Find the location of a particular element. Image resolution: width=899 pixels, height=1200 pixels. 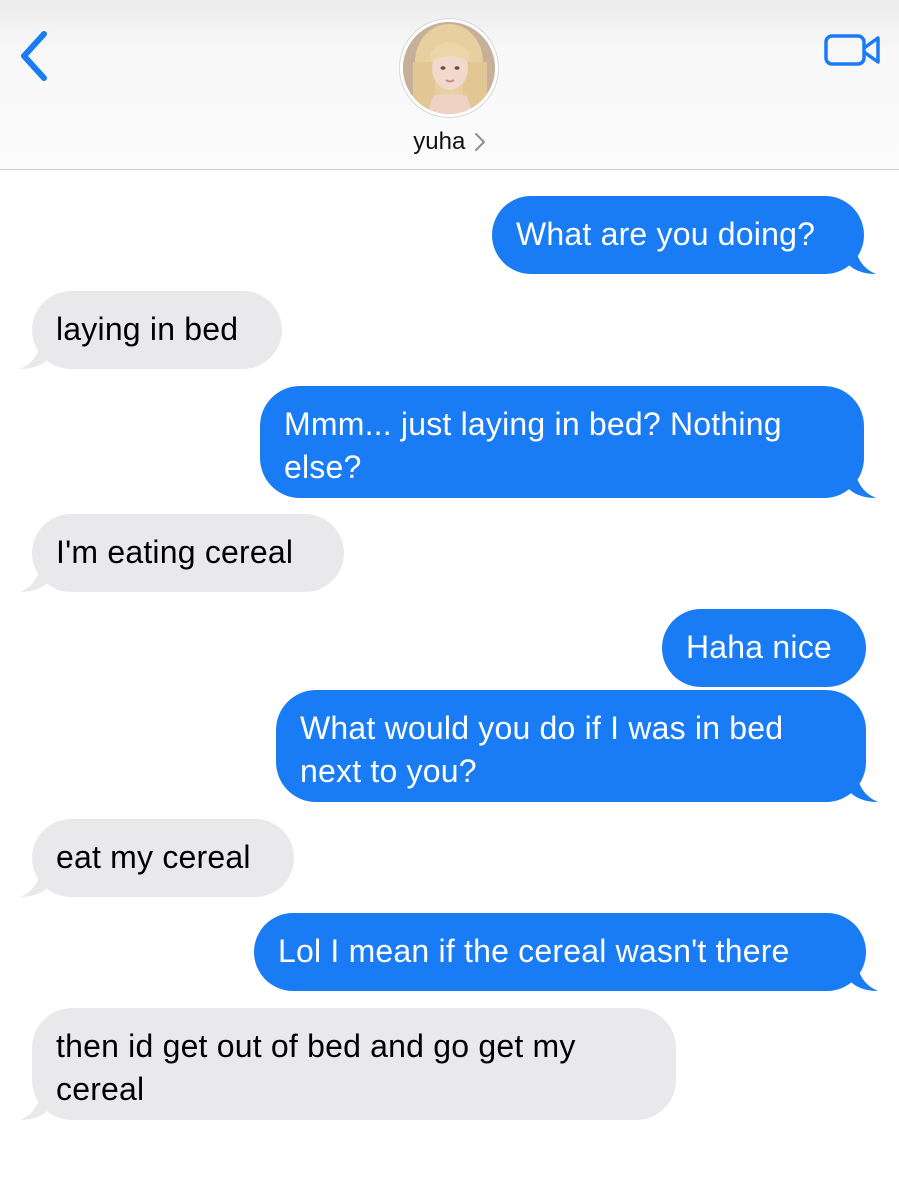

contact-name: yuha is located at coordinates (439, 141).